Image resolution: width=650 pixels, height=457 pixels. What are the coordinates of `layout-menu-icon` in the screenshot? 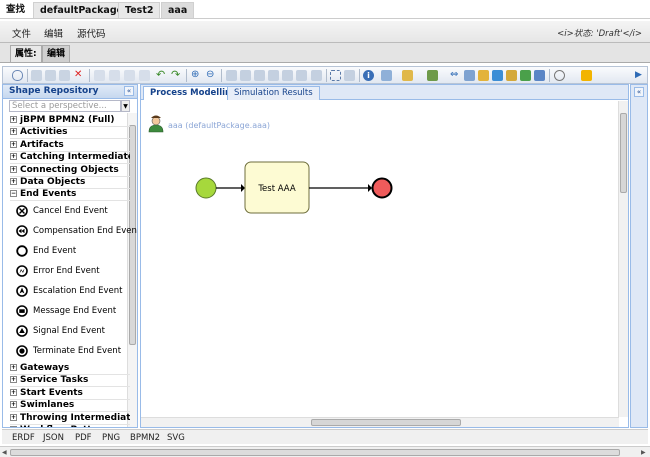 It's located at (432, 75).